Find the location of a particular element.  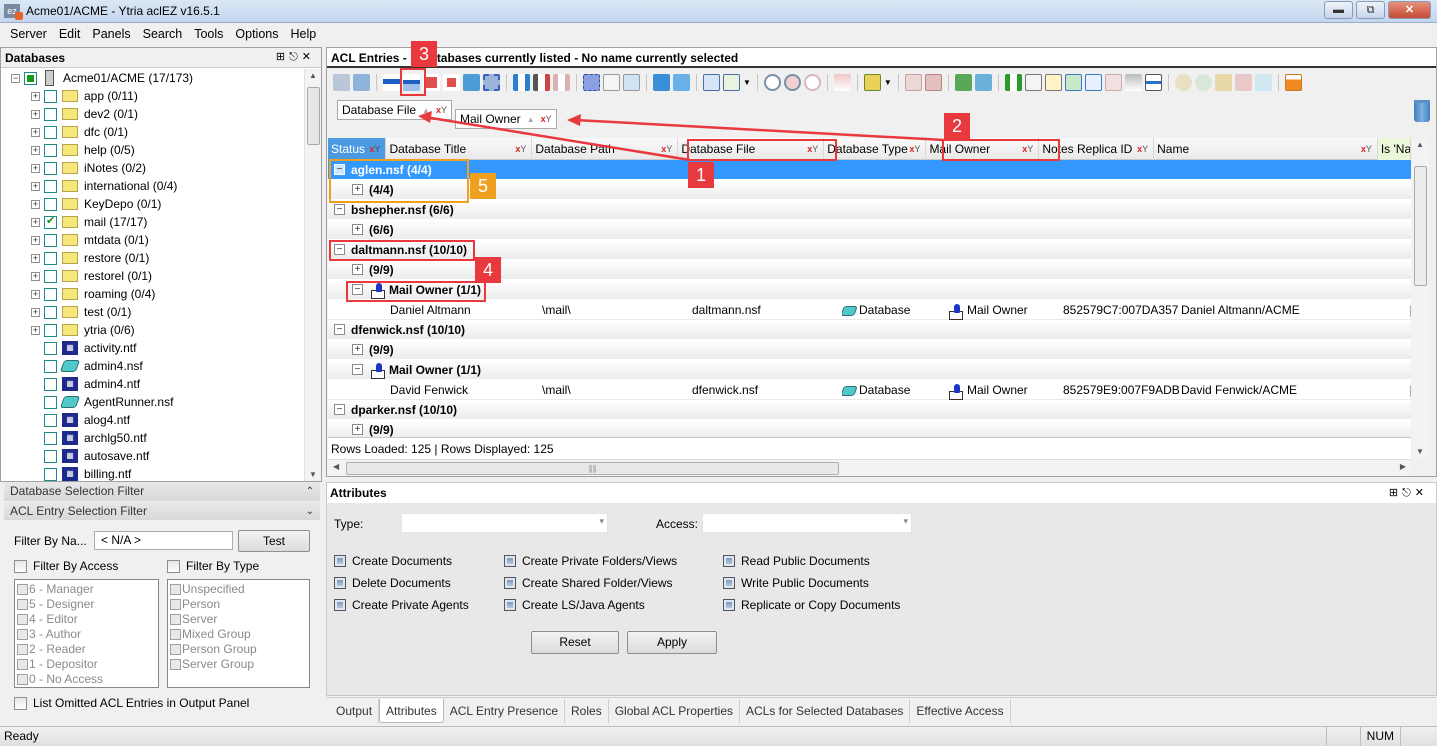

attribute-checkbox: Create Private Folders/Views is located at coordinates (590, 561).